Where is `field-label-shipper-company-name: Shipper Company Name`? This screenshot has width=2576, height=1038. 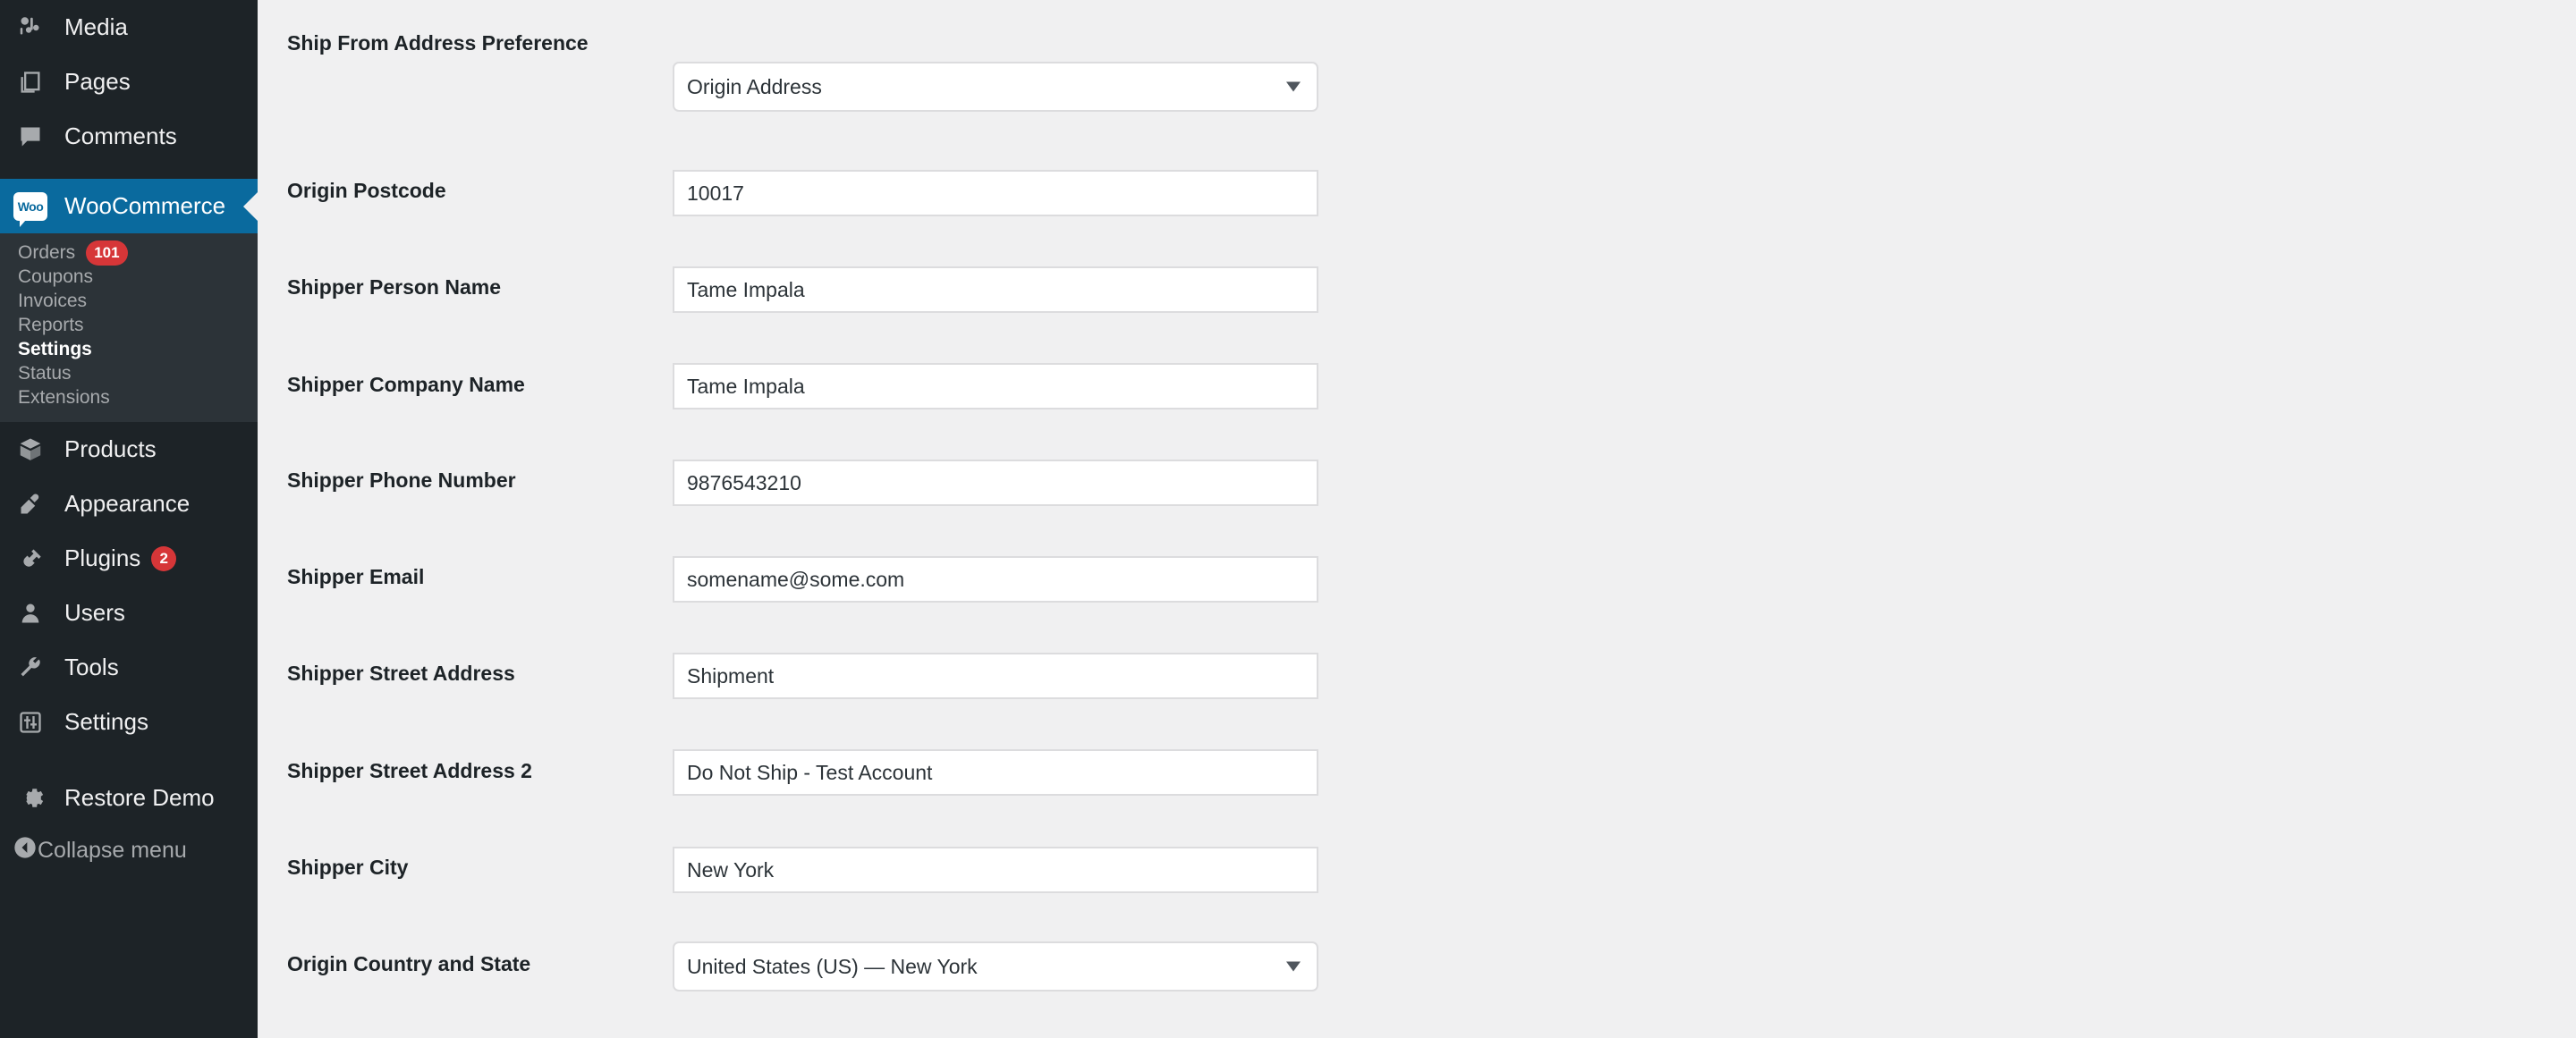 field-label-shipper-company-name: Shipper Company Name is located at coordinates (406, 384).